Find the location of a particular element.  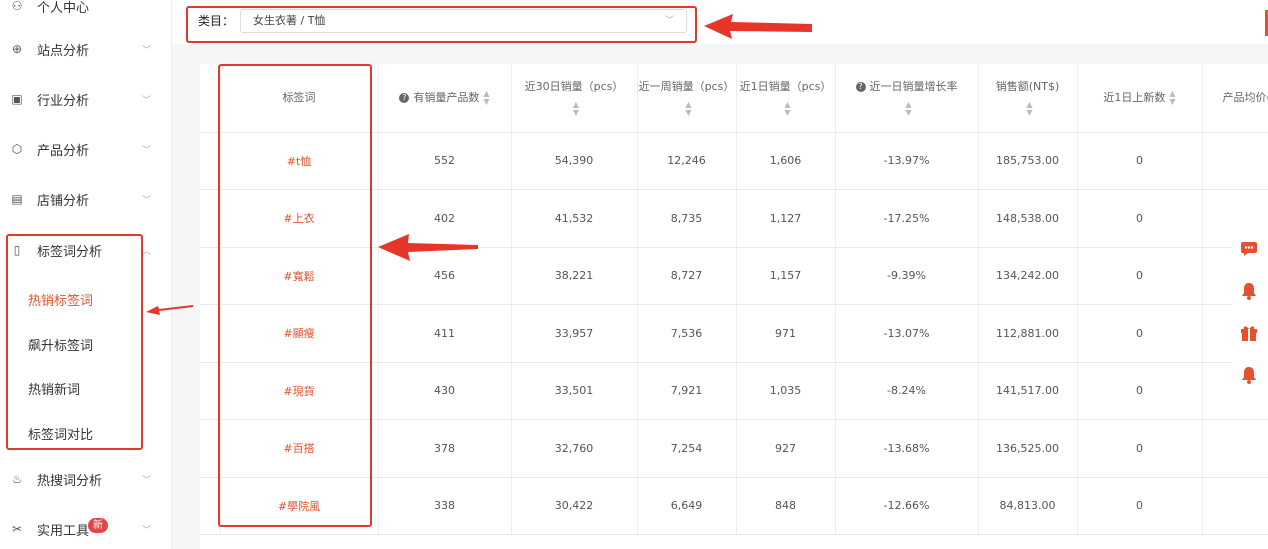

table-cell: 41,532 is located at coordinates (574, 218).